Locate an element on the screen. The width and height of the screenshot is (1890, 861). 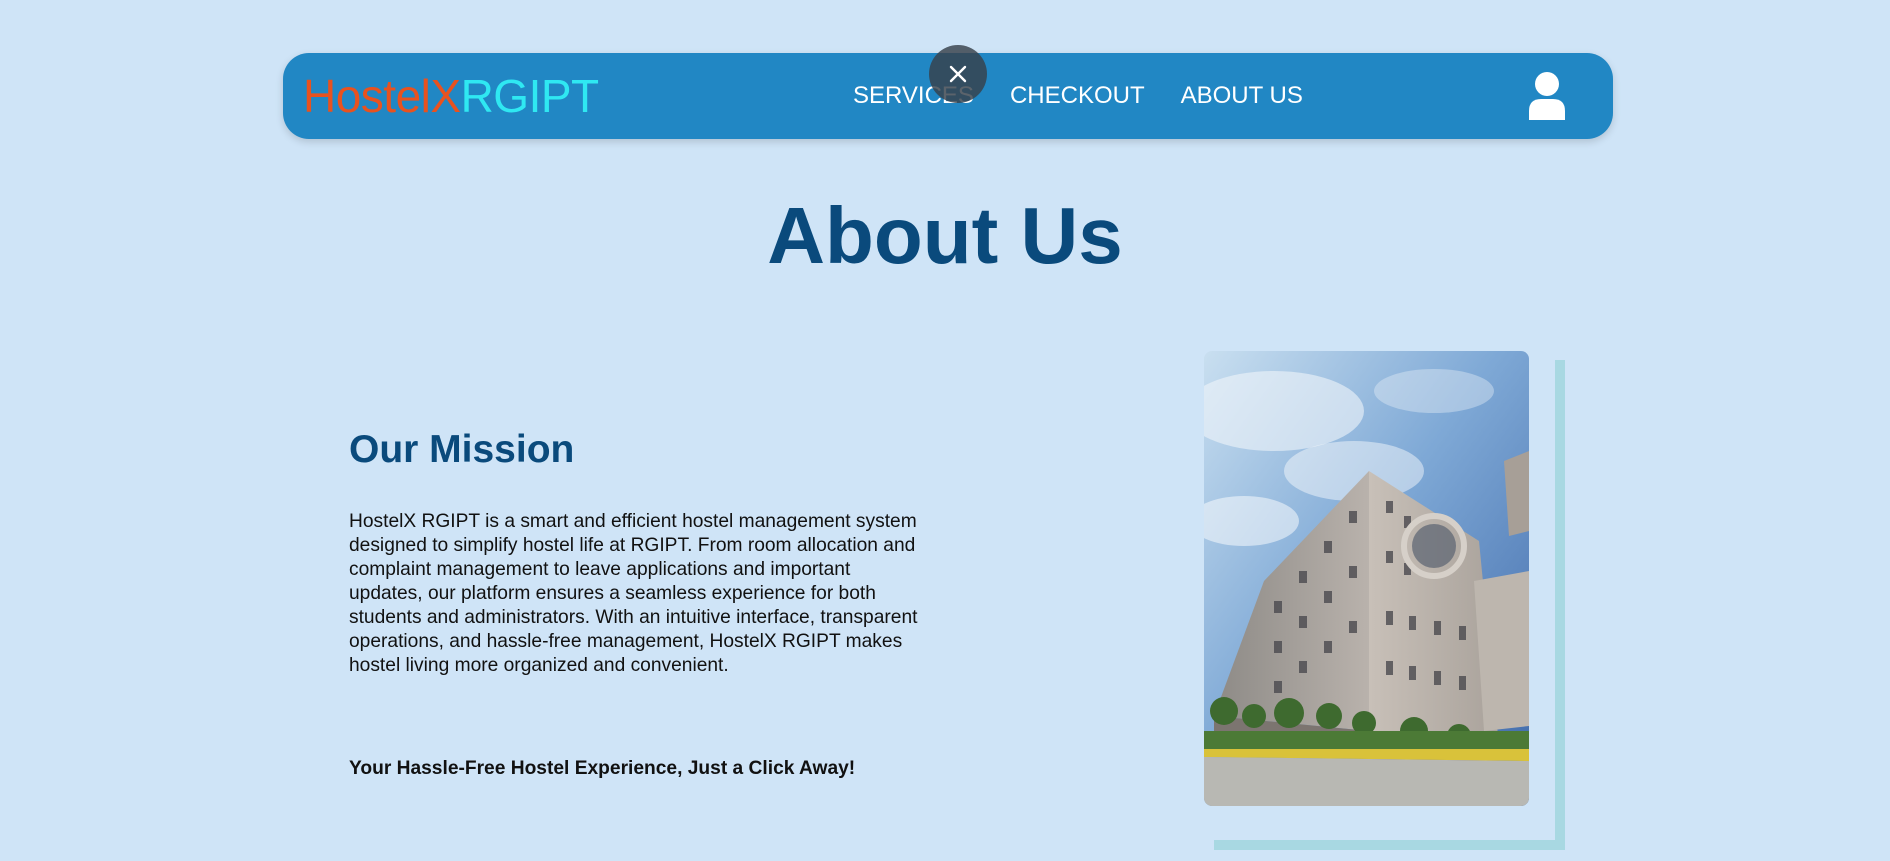
brand-logo: HostelXRGIPT is located at coordinates (451, 96).